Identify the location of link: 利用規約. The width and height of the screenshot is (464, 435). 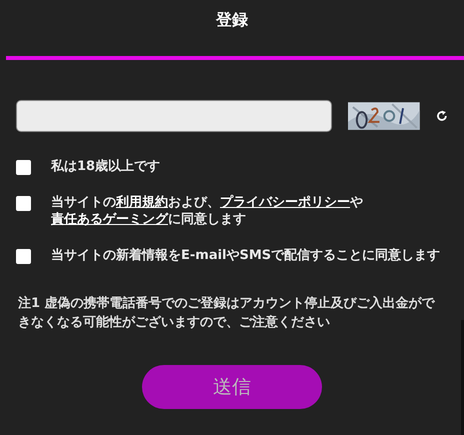
(142, 202).